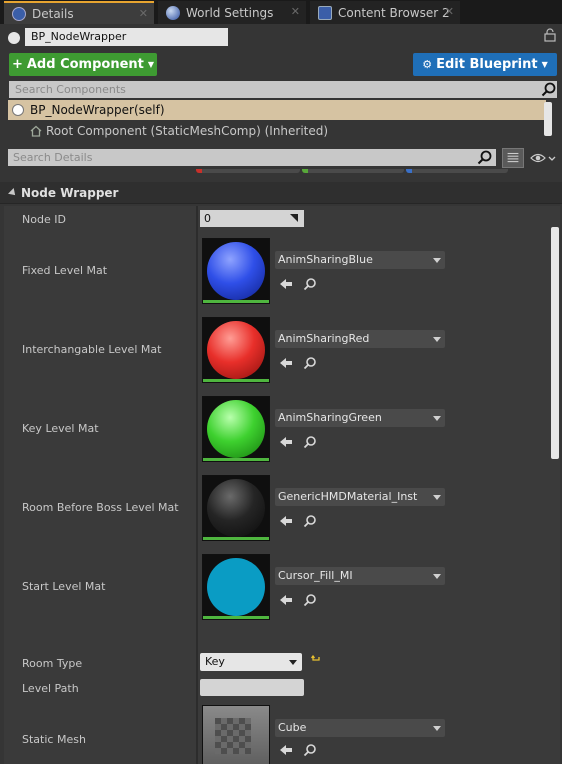 The height and width of the screenshot is (764, 562). I want to click on room-before-boss-level-mat-thumbnail, so click(236, 508).